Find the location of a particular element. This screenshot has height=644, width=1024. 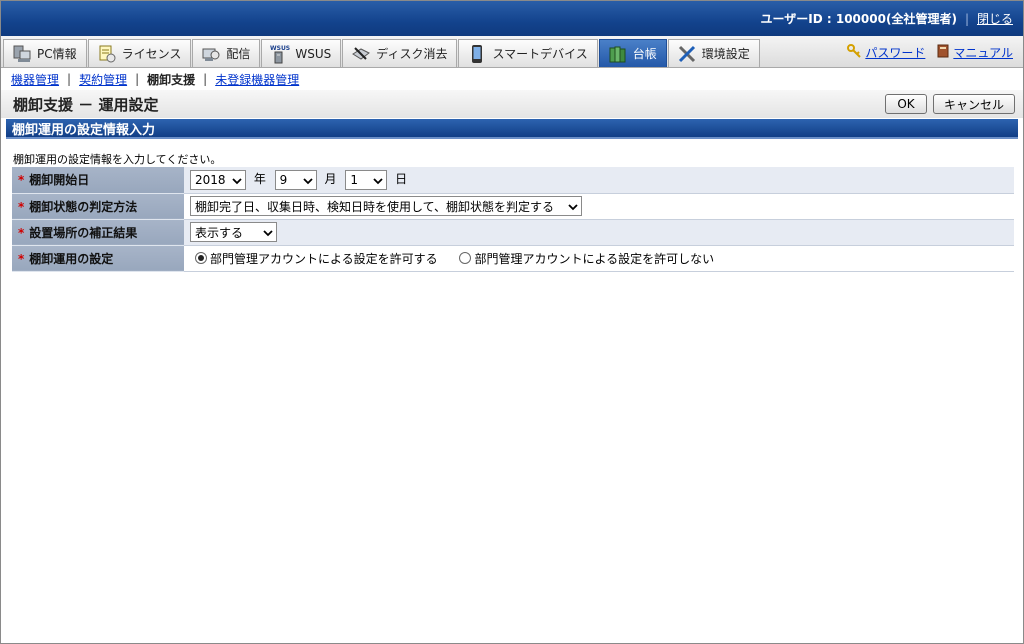

action-buttons: OK キャンセル is located at coordinates (949, 104).